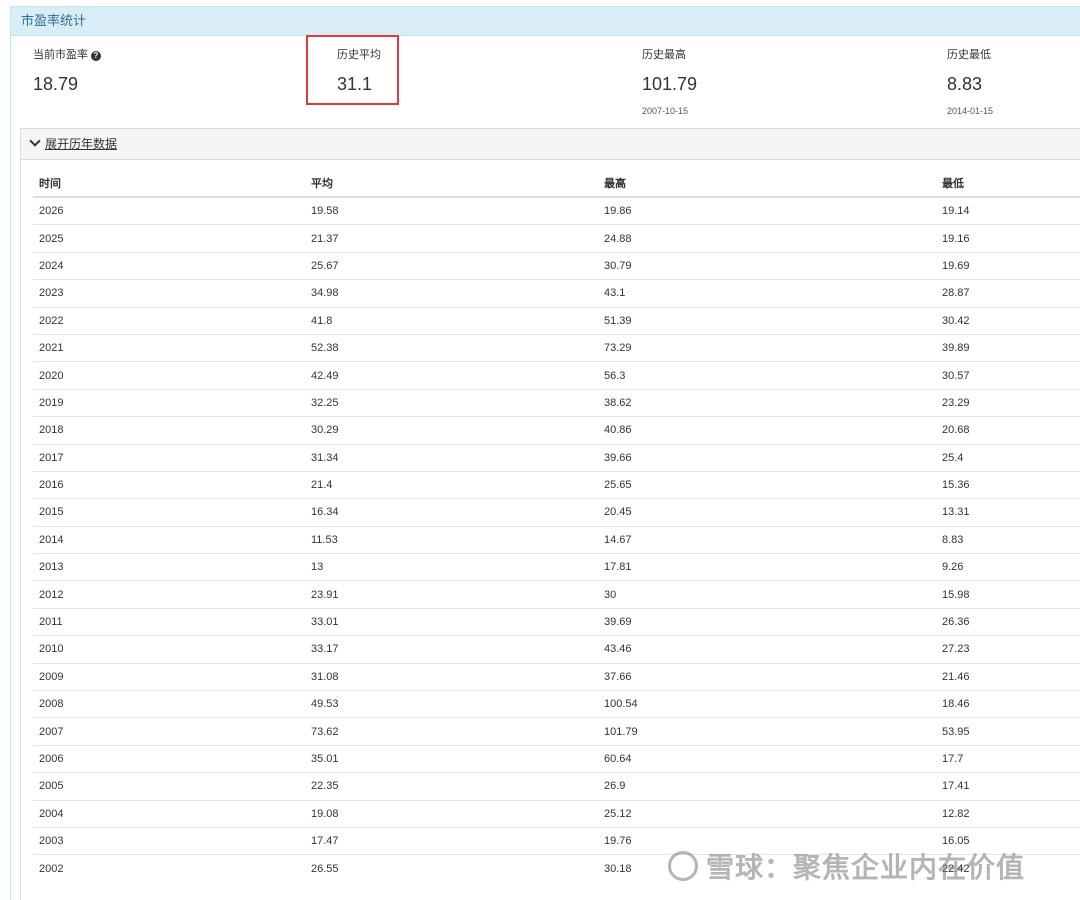 The width and height of the screenshot is (1080, 900). Describe the element at coordinates (1008, 347) in the screenshot. I see `cell-lowest: 39.89` at that location.